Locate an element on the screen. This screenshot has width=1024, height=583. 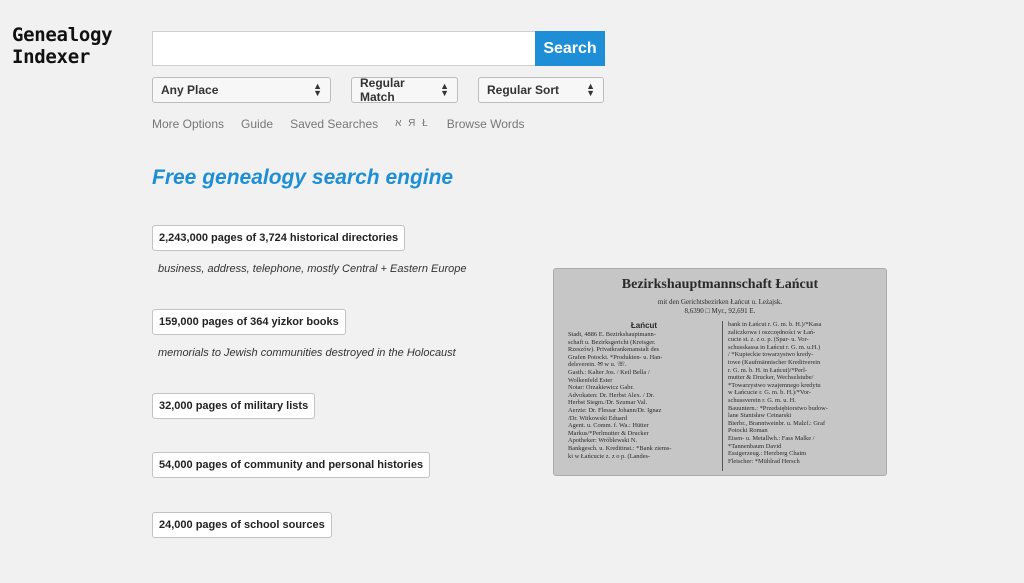
document-text-line: Potocki Roman is located at coordinates (748, 431).